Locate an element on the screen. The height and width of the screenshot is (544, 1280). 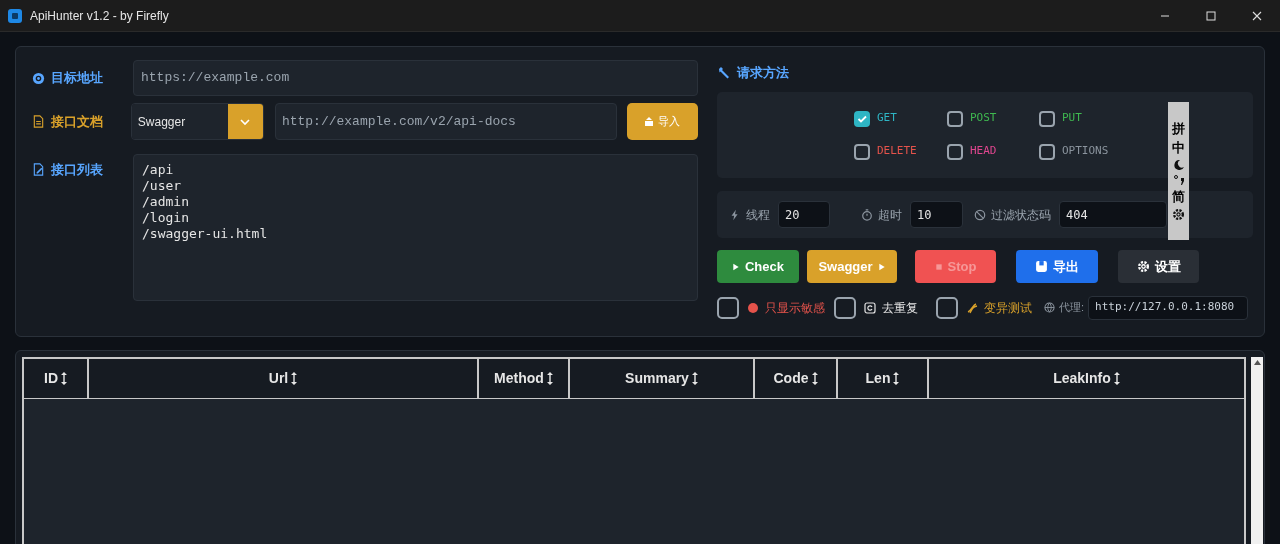
param-label: 超时 is located at coordinates (890, 215).